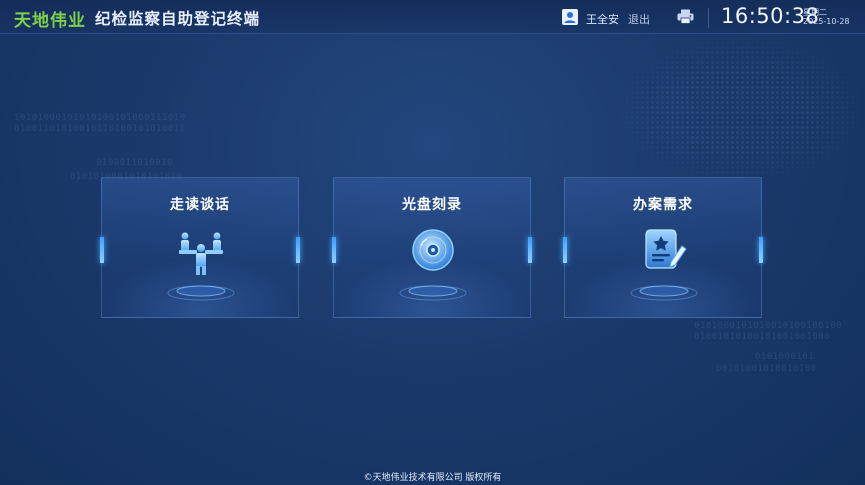 This screenshot has width=865, height=485. I want to click on app-title: 纪检监察自助登记终端, so click(178, 19).